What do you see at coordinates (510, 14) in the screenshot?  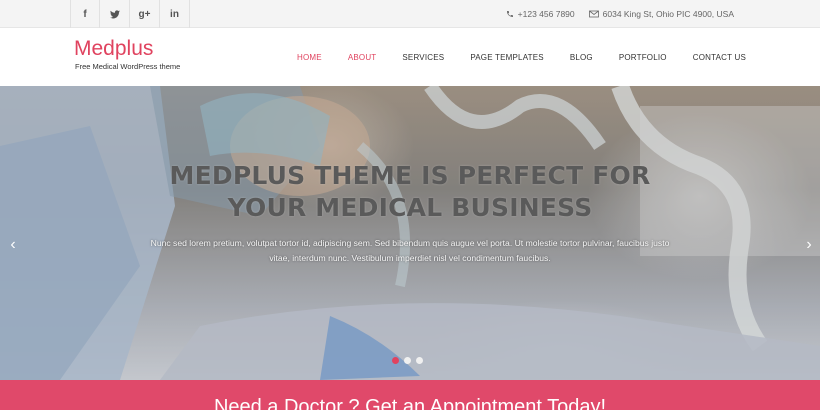 I see `phone-icon` at bounding box center [510, 14].